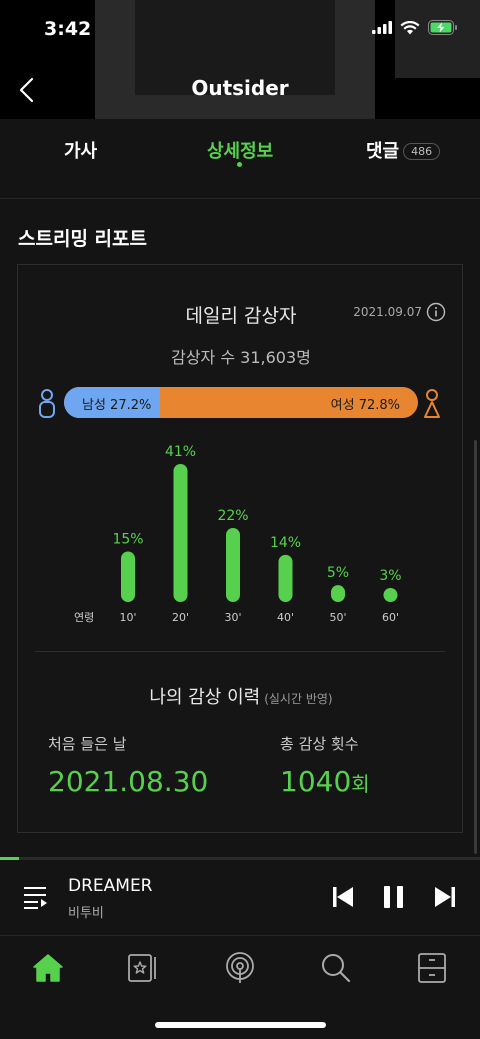  What do you see at coordinates (360, 784) in the screenshot?
I see `total-plays-unit: 회` at bounding box center [360, 784].